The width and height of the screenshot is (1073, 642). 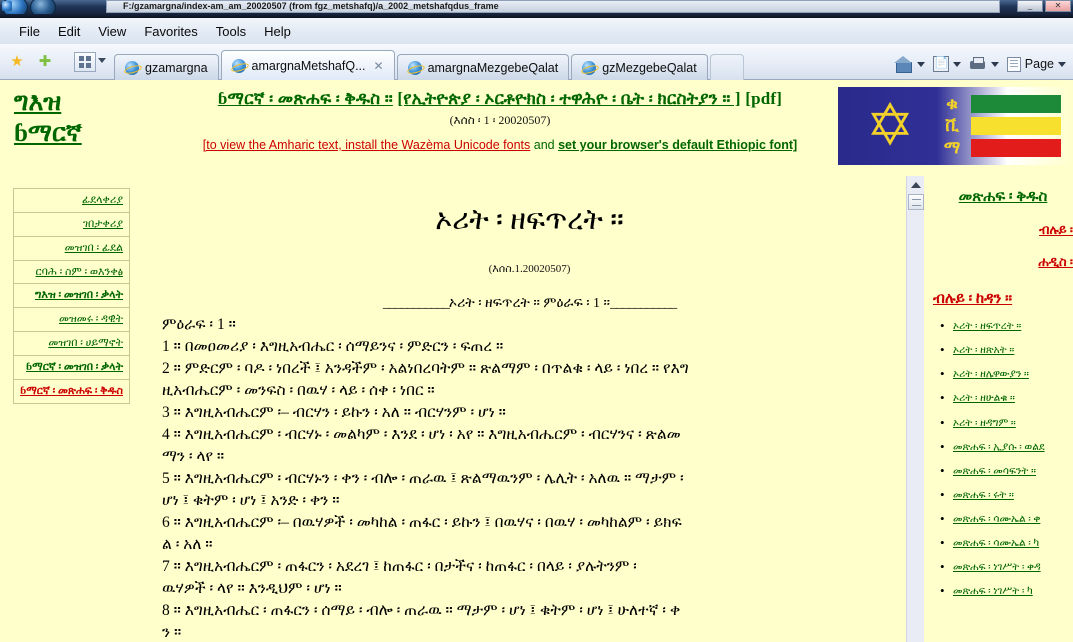 What do you see at coordinates (102, 200) in the screenshot?
I see `sidebar-item-label: ፊደላቀሪያ` at bounding box center [102, 200].